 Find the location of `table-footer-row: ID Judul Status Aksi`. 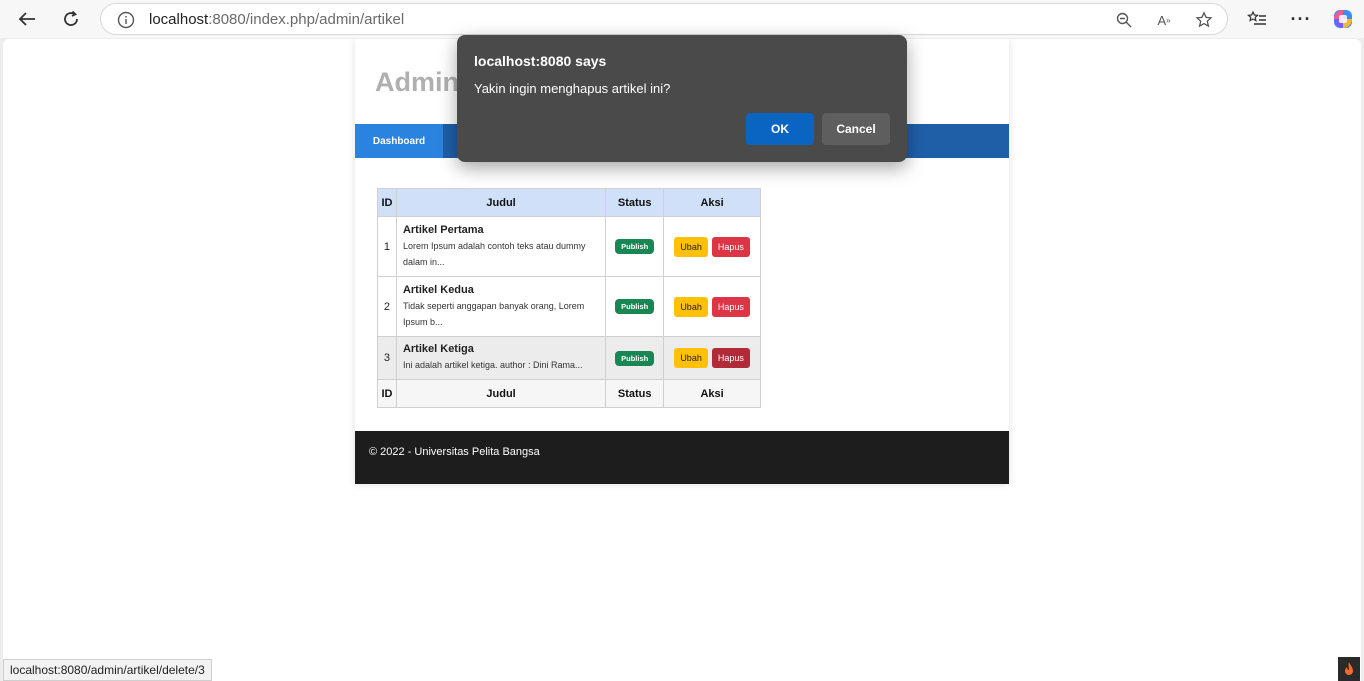

table-footer-row: ID Judul Status Aksi is located at coordinates (569, 393).